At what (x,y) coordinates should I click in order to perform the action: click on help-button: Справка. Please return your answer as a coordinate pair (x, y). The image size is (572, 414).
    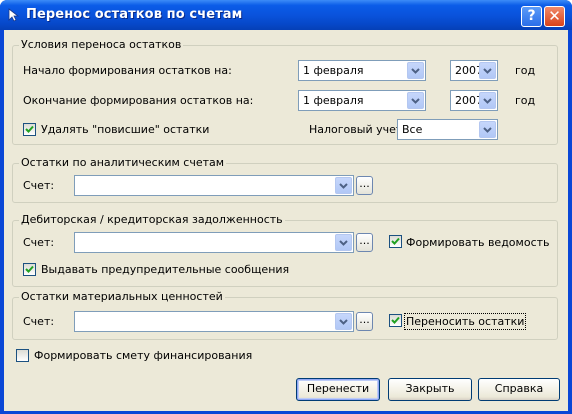
    Looking at the image, I should click on (519, 389).